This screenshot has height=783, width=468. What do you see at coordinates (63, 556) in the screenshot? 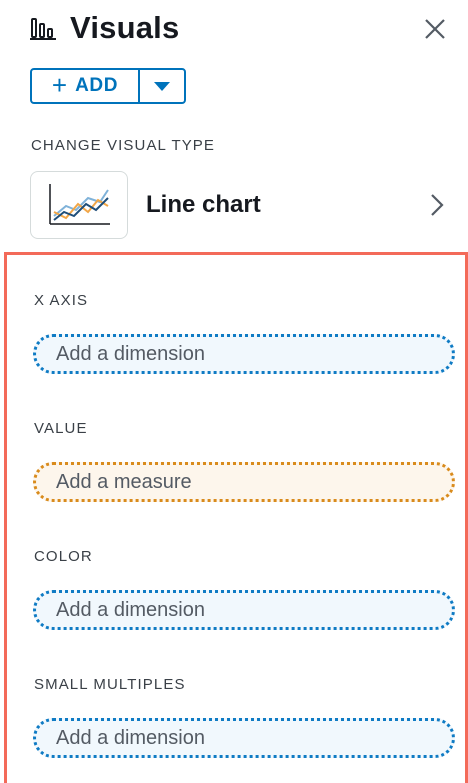
I see `color-label: COLOR` at bounding box center [63, 556].